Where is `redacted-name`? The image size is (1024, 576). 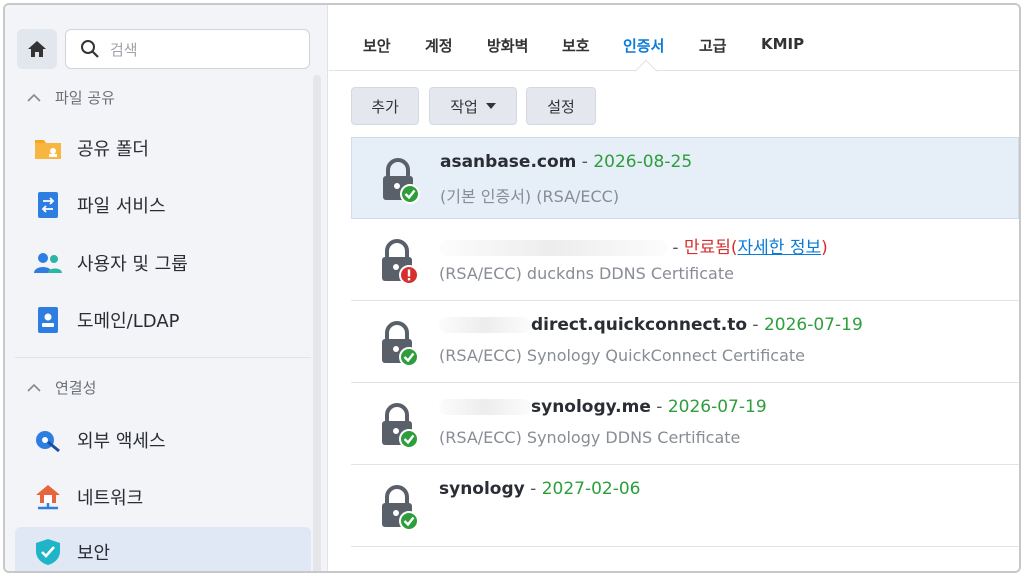 redacted-name is located at coordinates (553, 248).